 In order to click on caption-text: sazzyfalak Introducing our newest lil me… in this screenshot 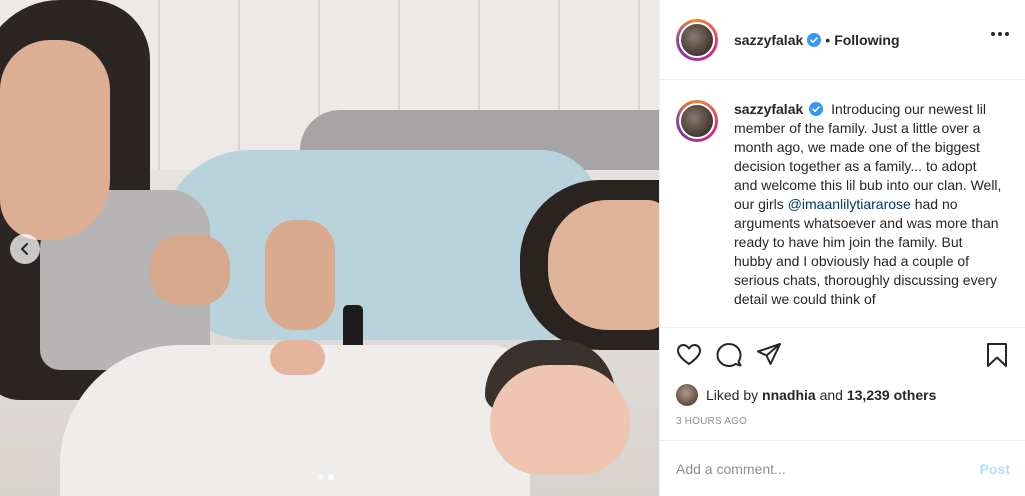, I will do `click(868, 204)`.